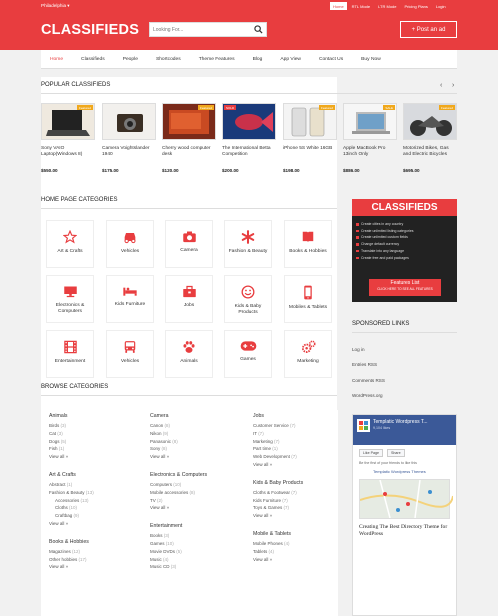  I want to click on browse-link: Books (3), so click(192, 536).